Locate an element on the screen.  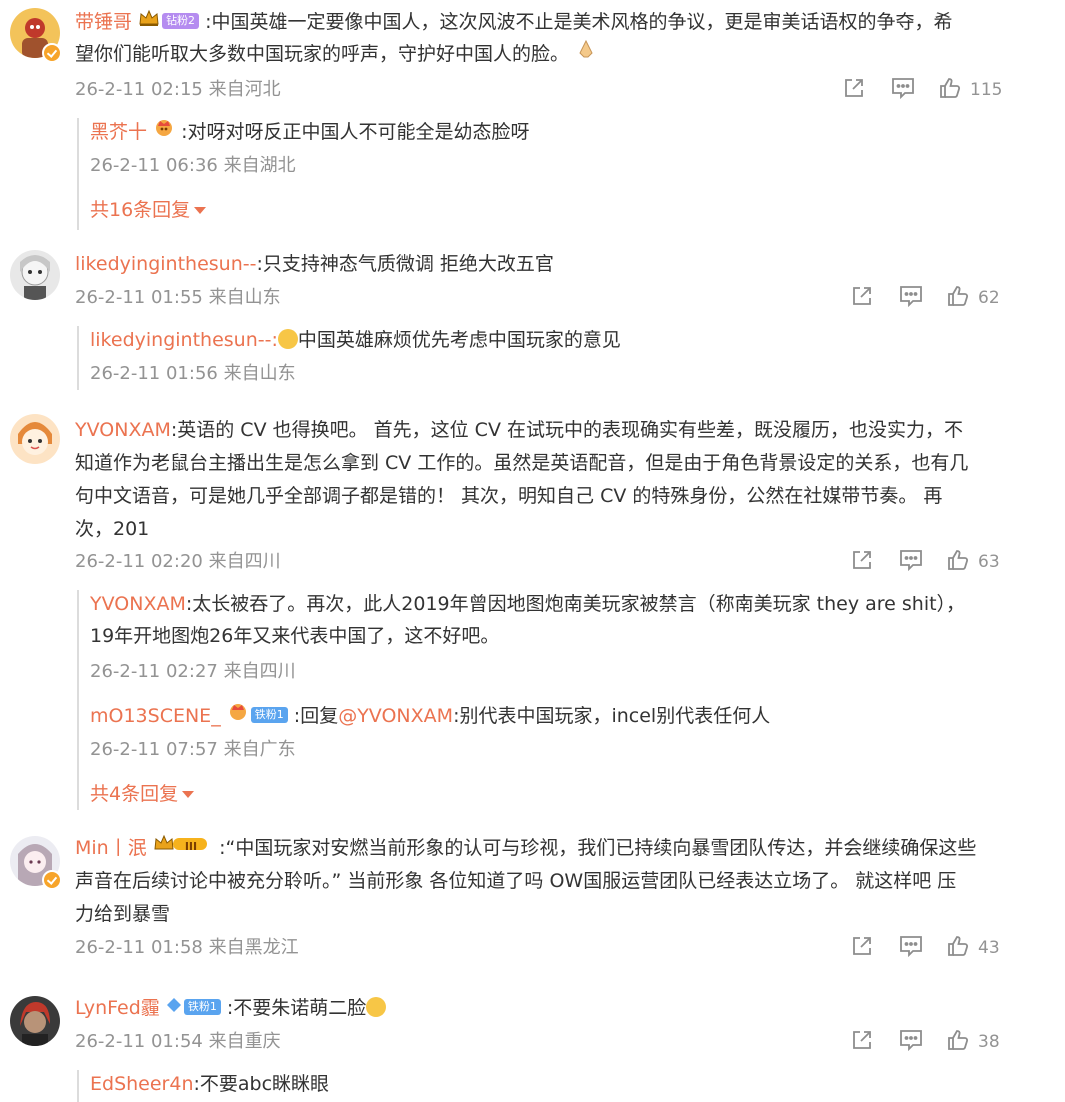
comment-actions: 38 is located at coordinates (948, 1042).